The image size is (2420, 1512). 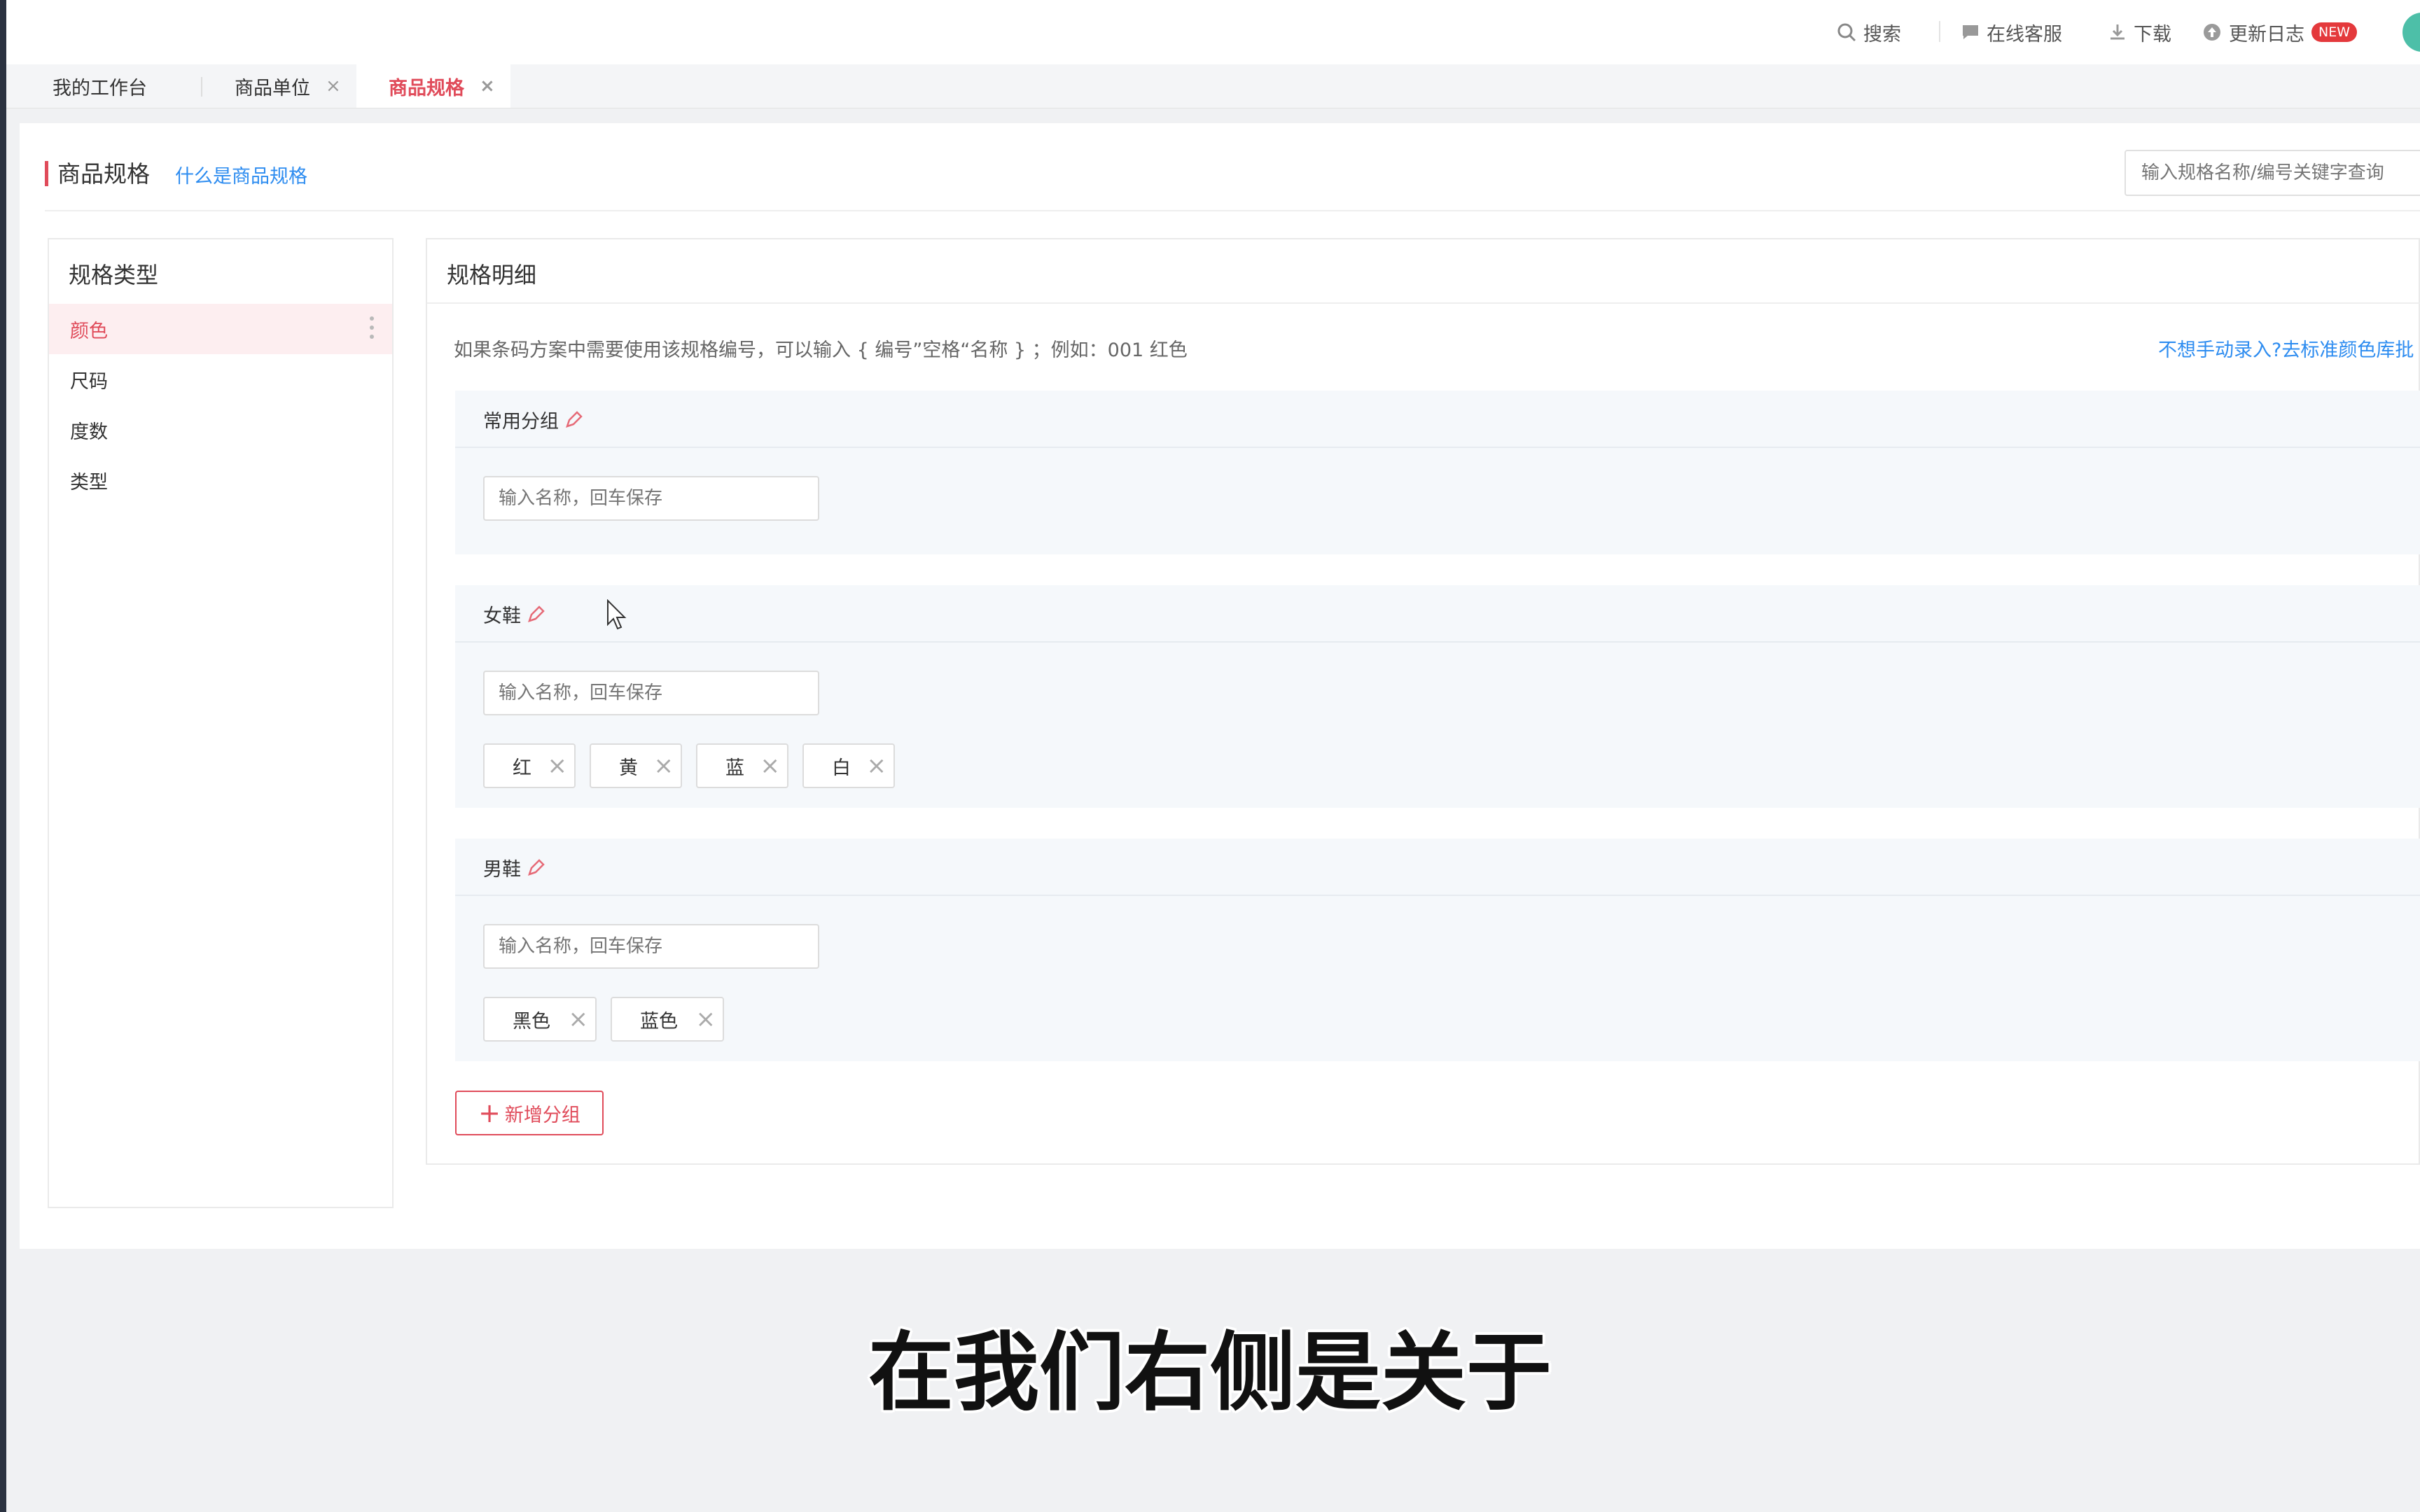 What do you see at coordinates (1210, 1372) in the screenshot?
I see `video-subtitle: 在我们右侧是关于` at bounding box center [1210, 1372].